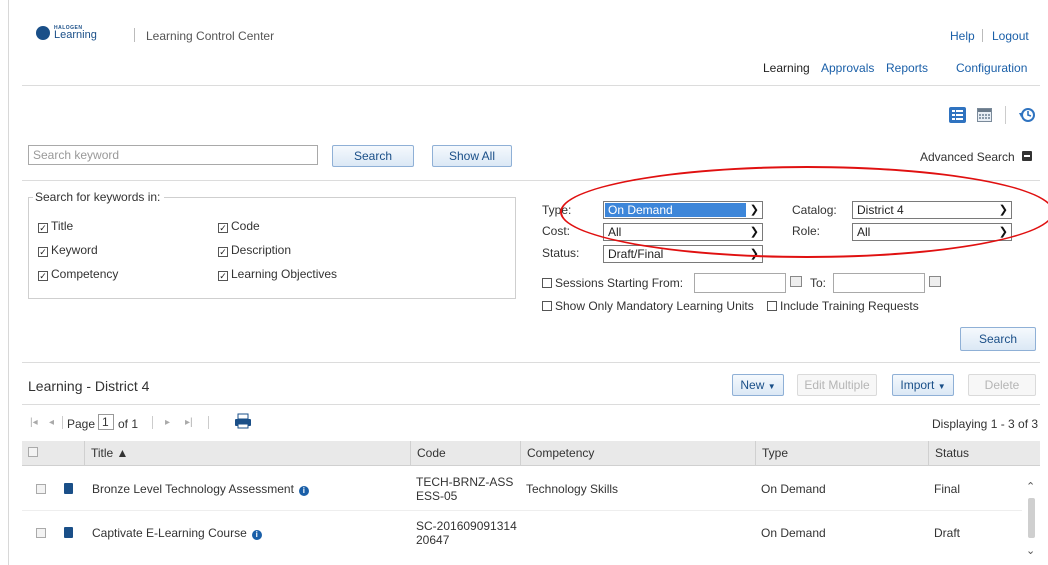  What do you see at coordinates (167, 422) in the screenshot?
I see `next-page-icon: ▸` at bounding box center [167, 422].